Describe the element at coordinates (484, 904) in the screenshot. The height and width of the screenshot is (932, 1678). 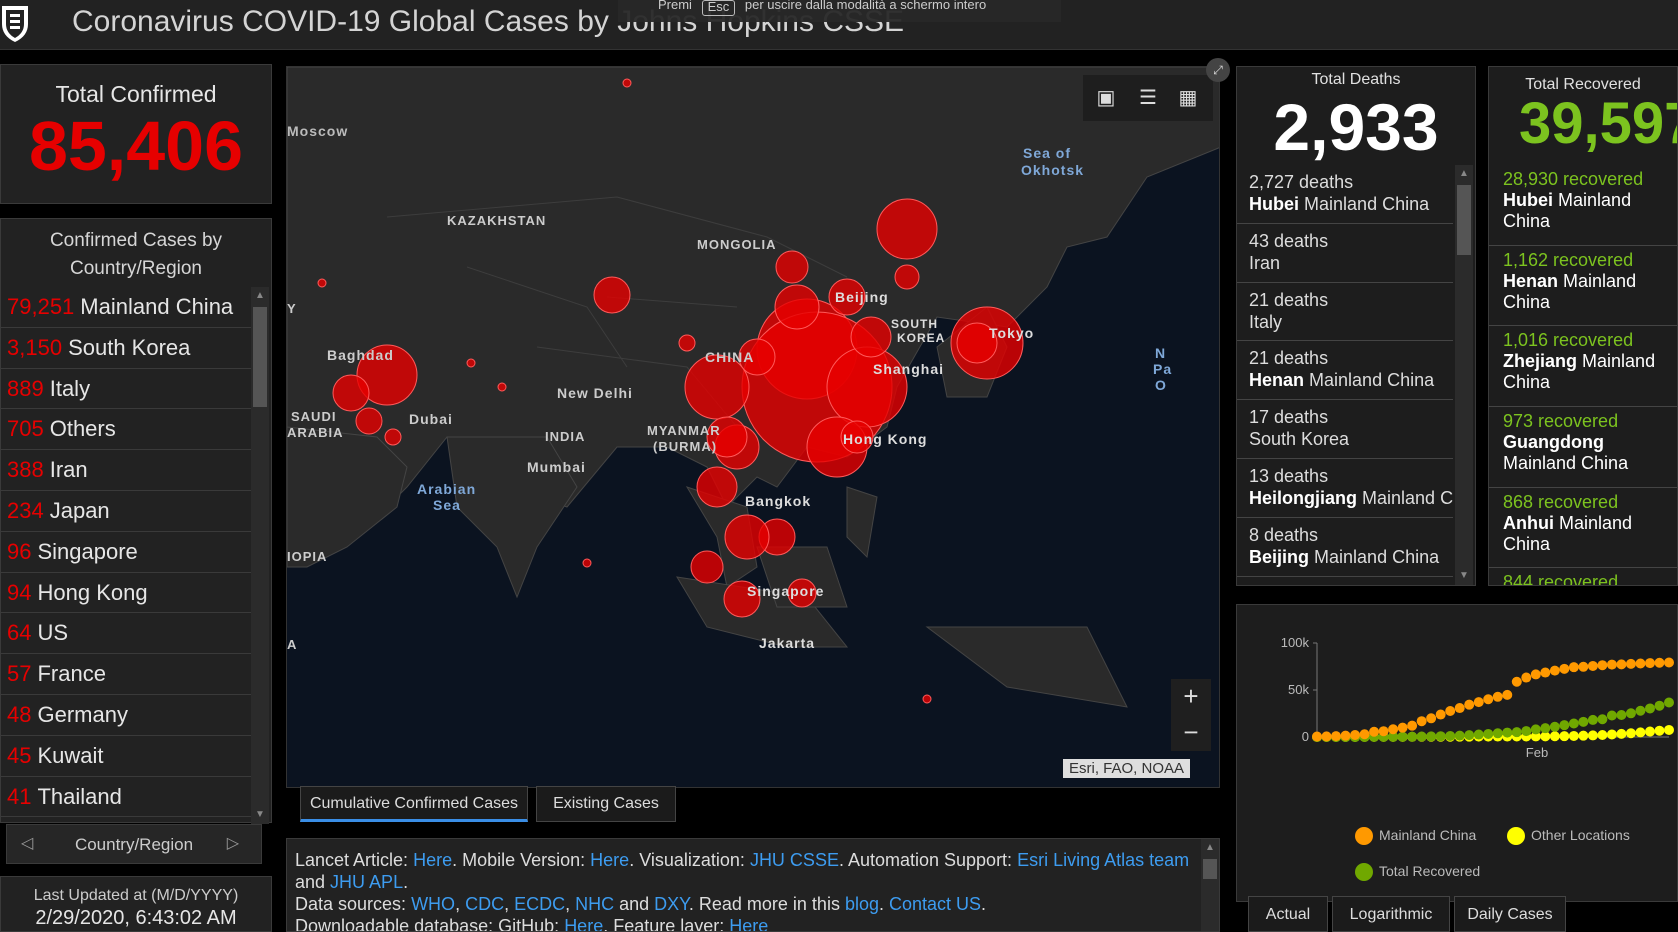
I see `cdc-link: CDC` at that location.